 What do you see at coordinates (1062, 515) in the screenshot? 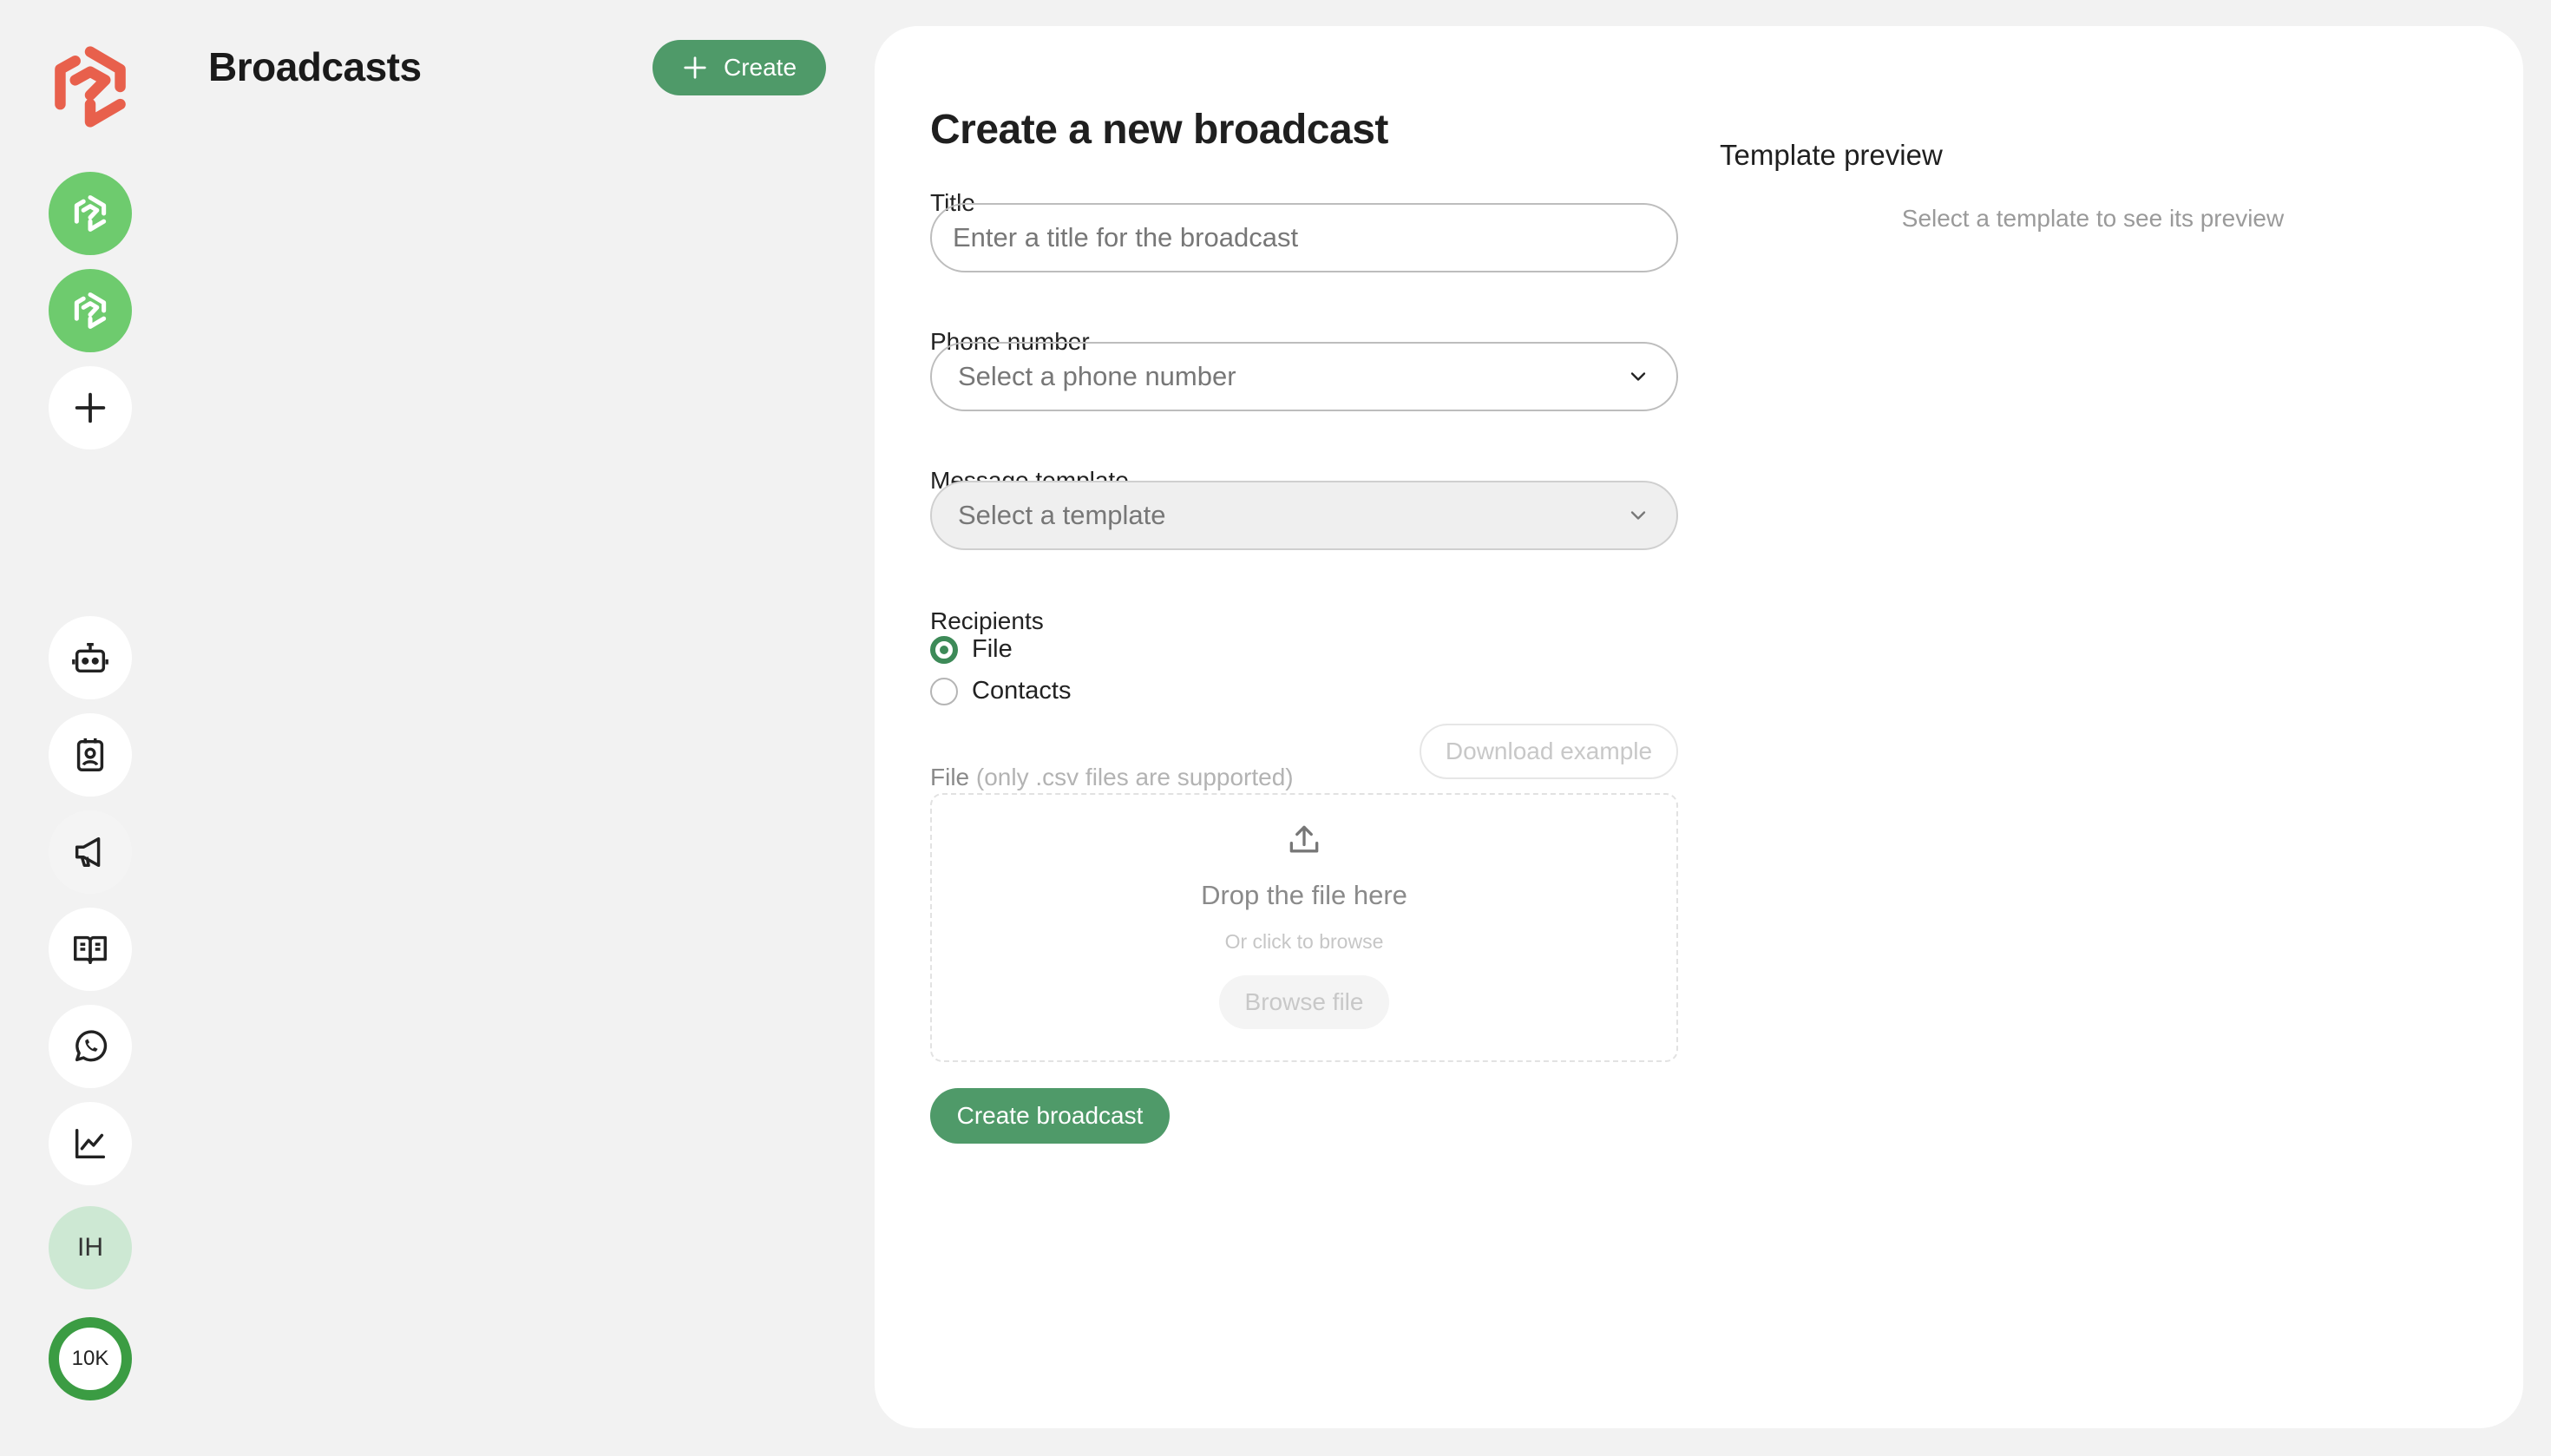
I see `template-select-value: Select a template` at bounding box center [1062, 515].